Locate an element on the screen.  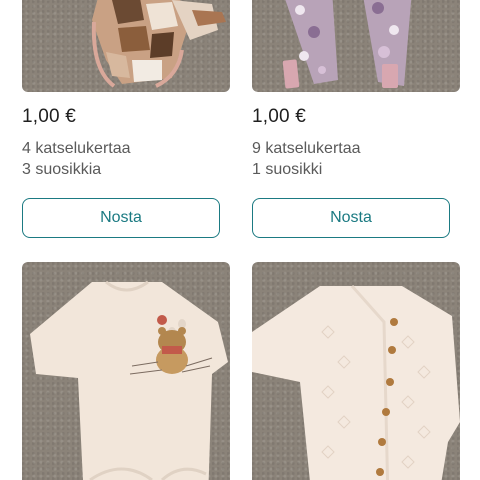
bodysuit-pattern-image is located at coordinates (158, 44).